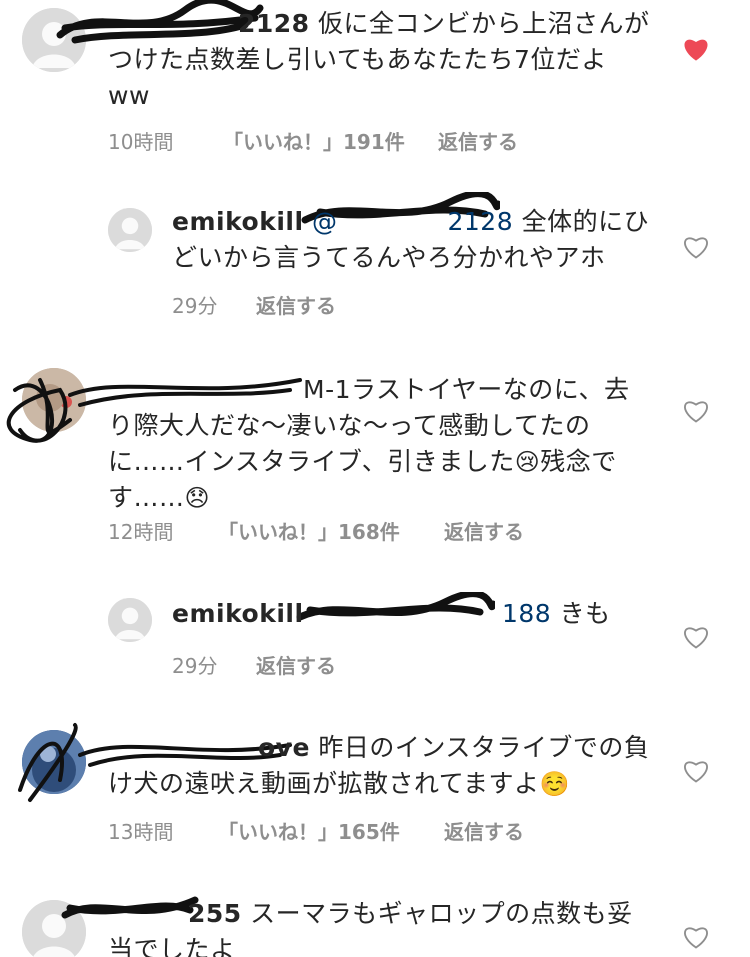  What do you see at coordinates (141, 532) in the screenshot?
I see `timestamp: 12時間` at bounding box center [141, 532].